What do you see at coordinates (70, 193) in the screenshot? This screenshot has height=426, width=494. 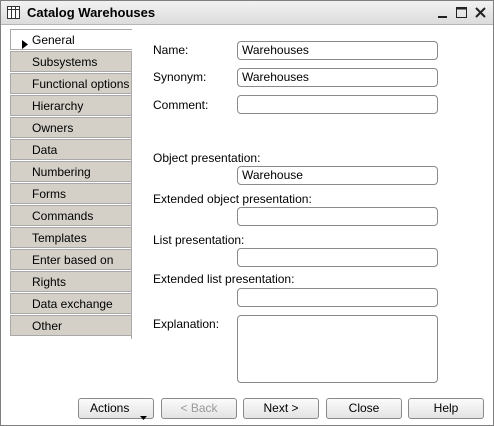 I see `tab-forms: Forms` at bounding box center [70, 193].